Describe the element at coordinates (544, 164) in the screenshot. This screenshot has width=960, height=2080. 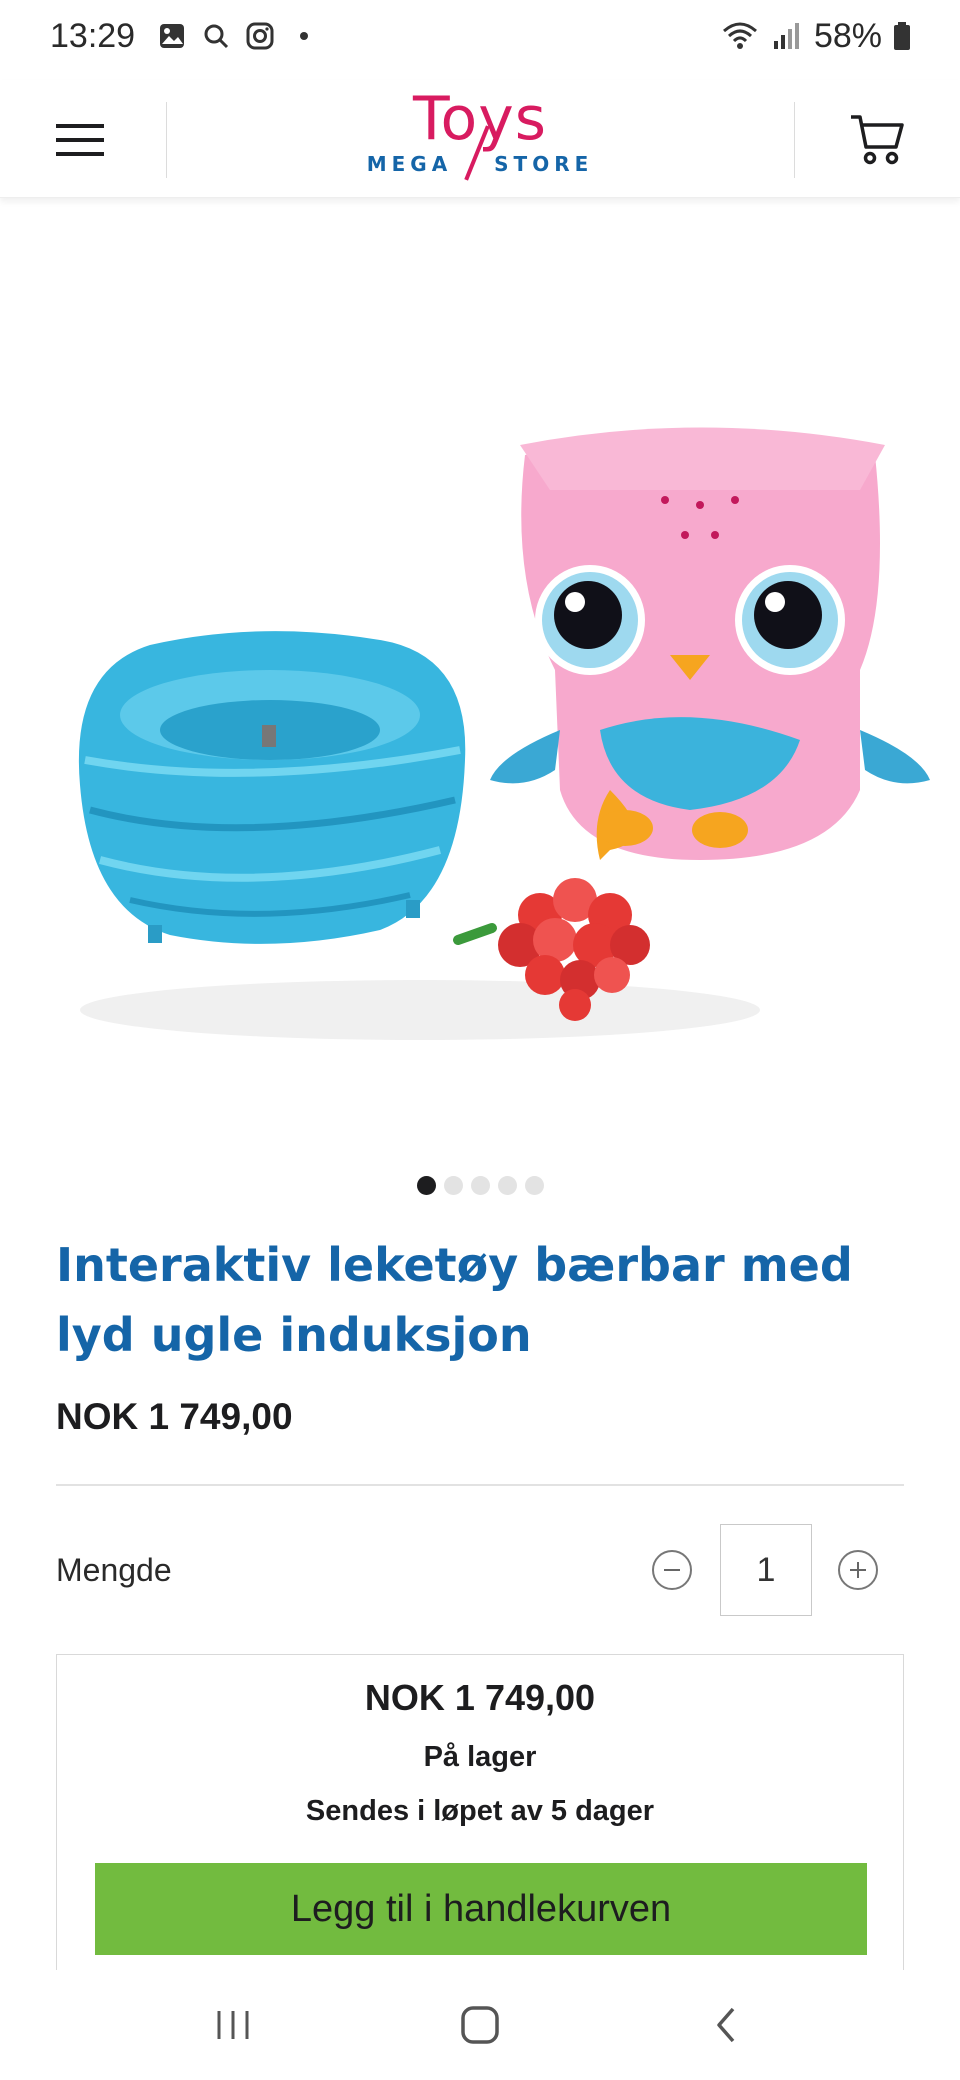
I see `logo-sub-right: STORE` at that location.